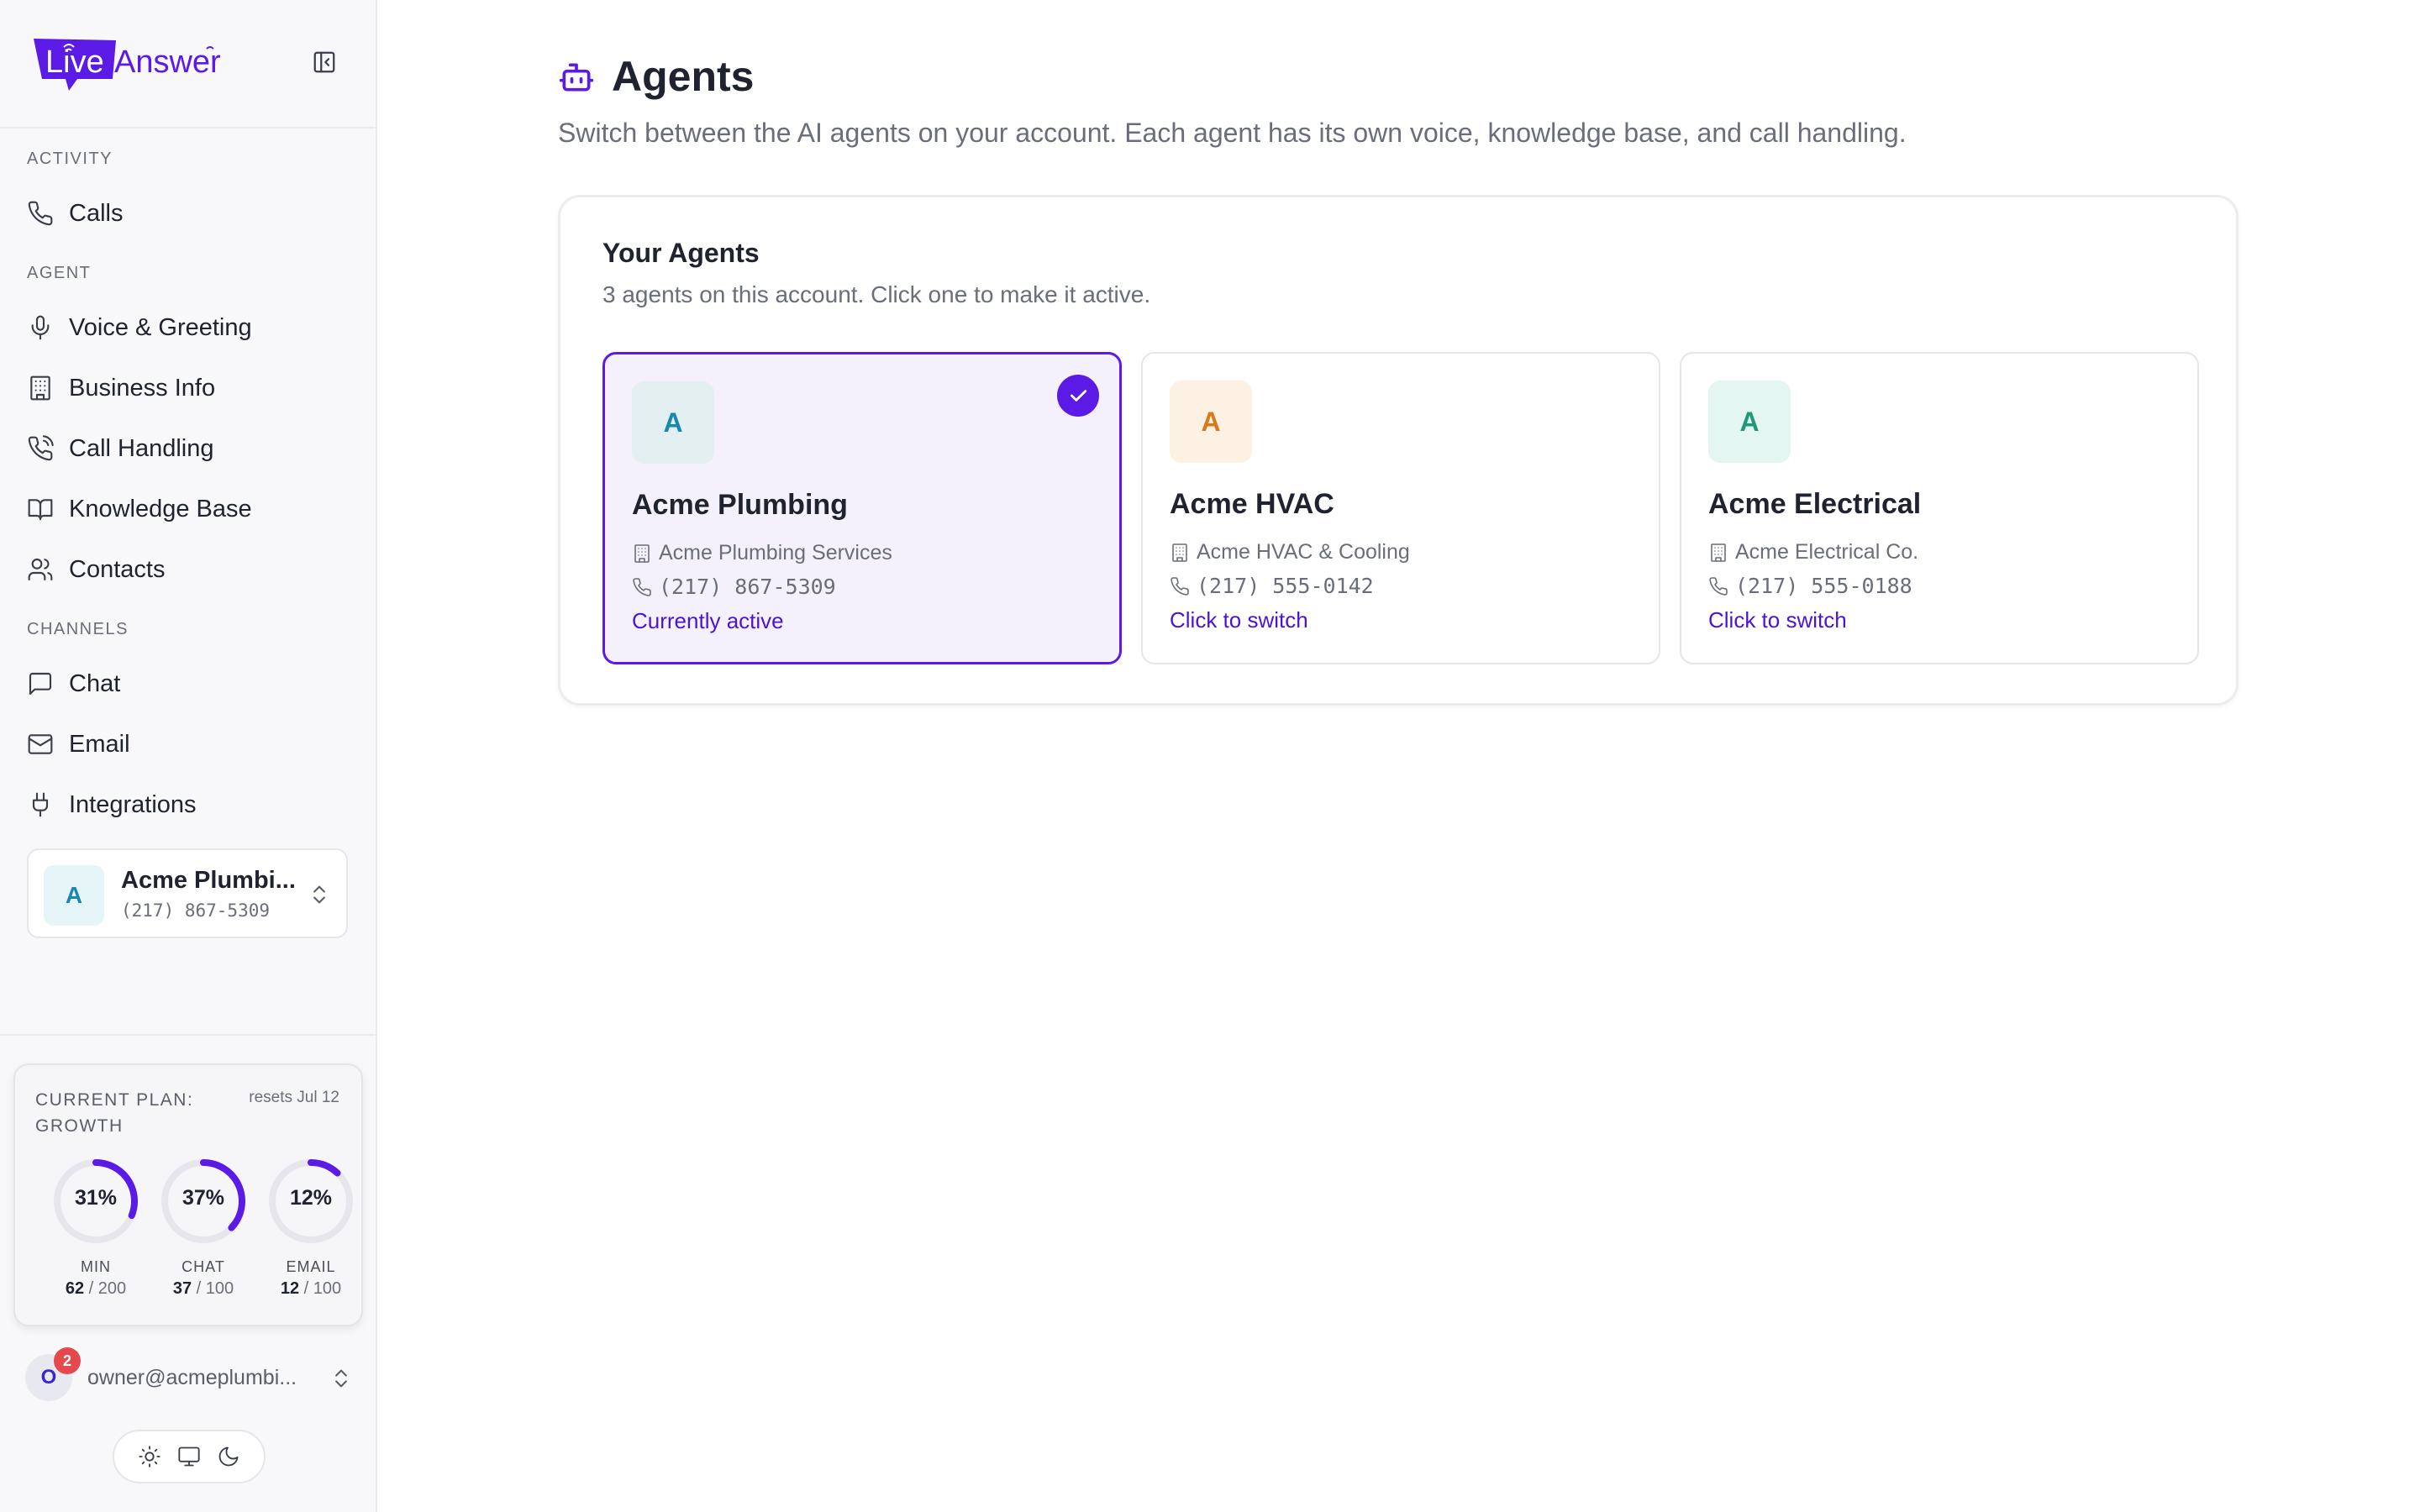 The image size is (2420, 1512). I want to click on agent-switcher: A Acme Plumbi... (217) 867-5309, so click(187, 893).